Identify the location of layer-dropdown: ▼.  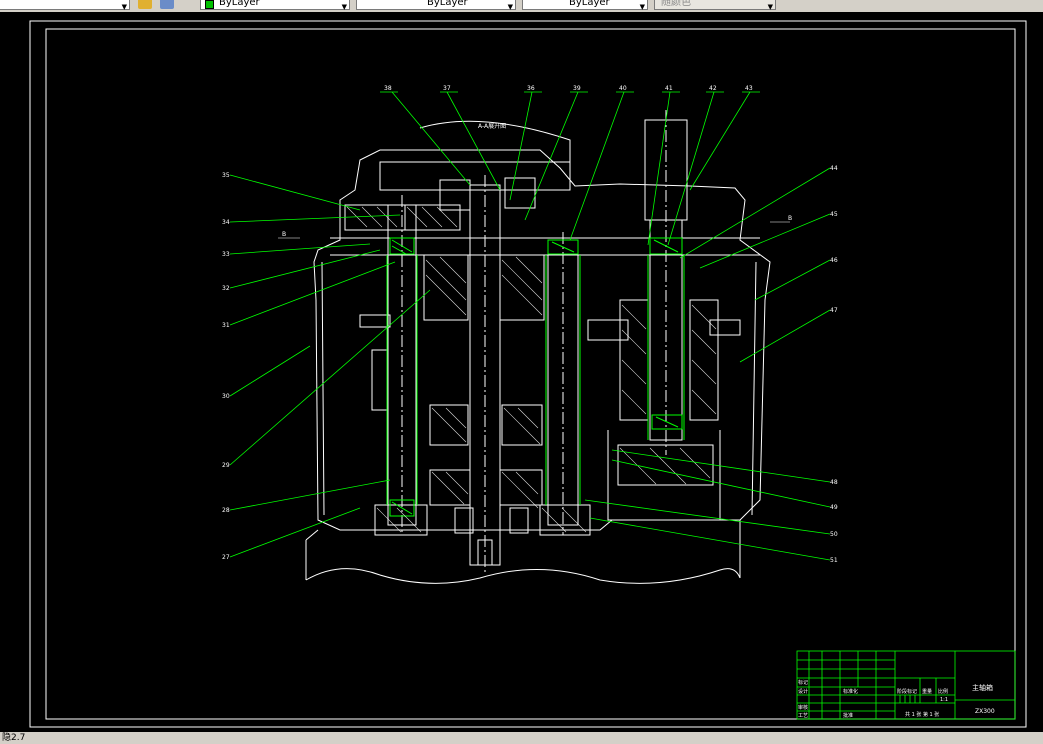
(65, 5).